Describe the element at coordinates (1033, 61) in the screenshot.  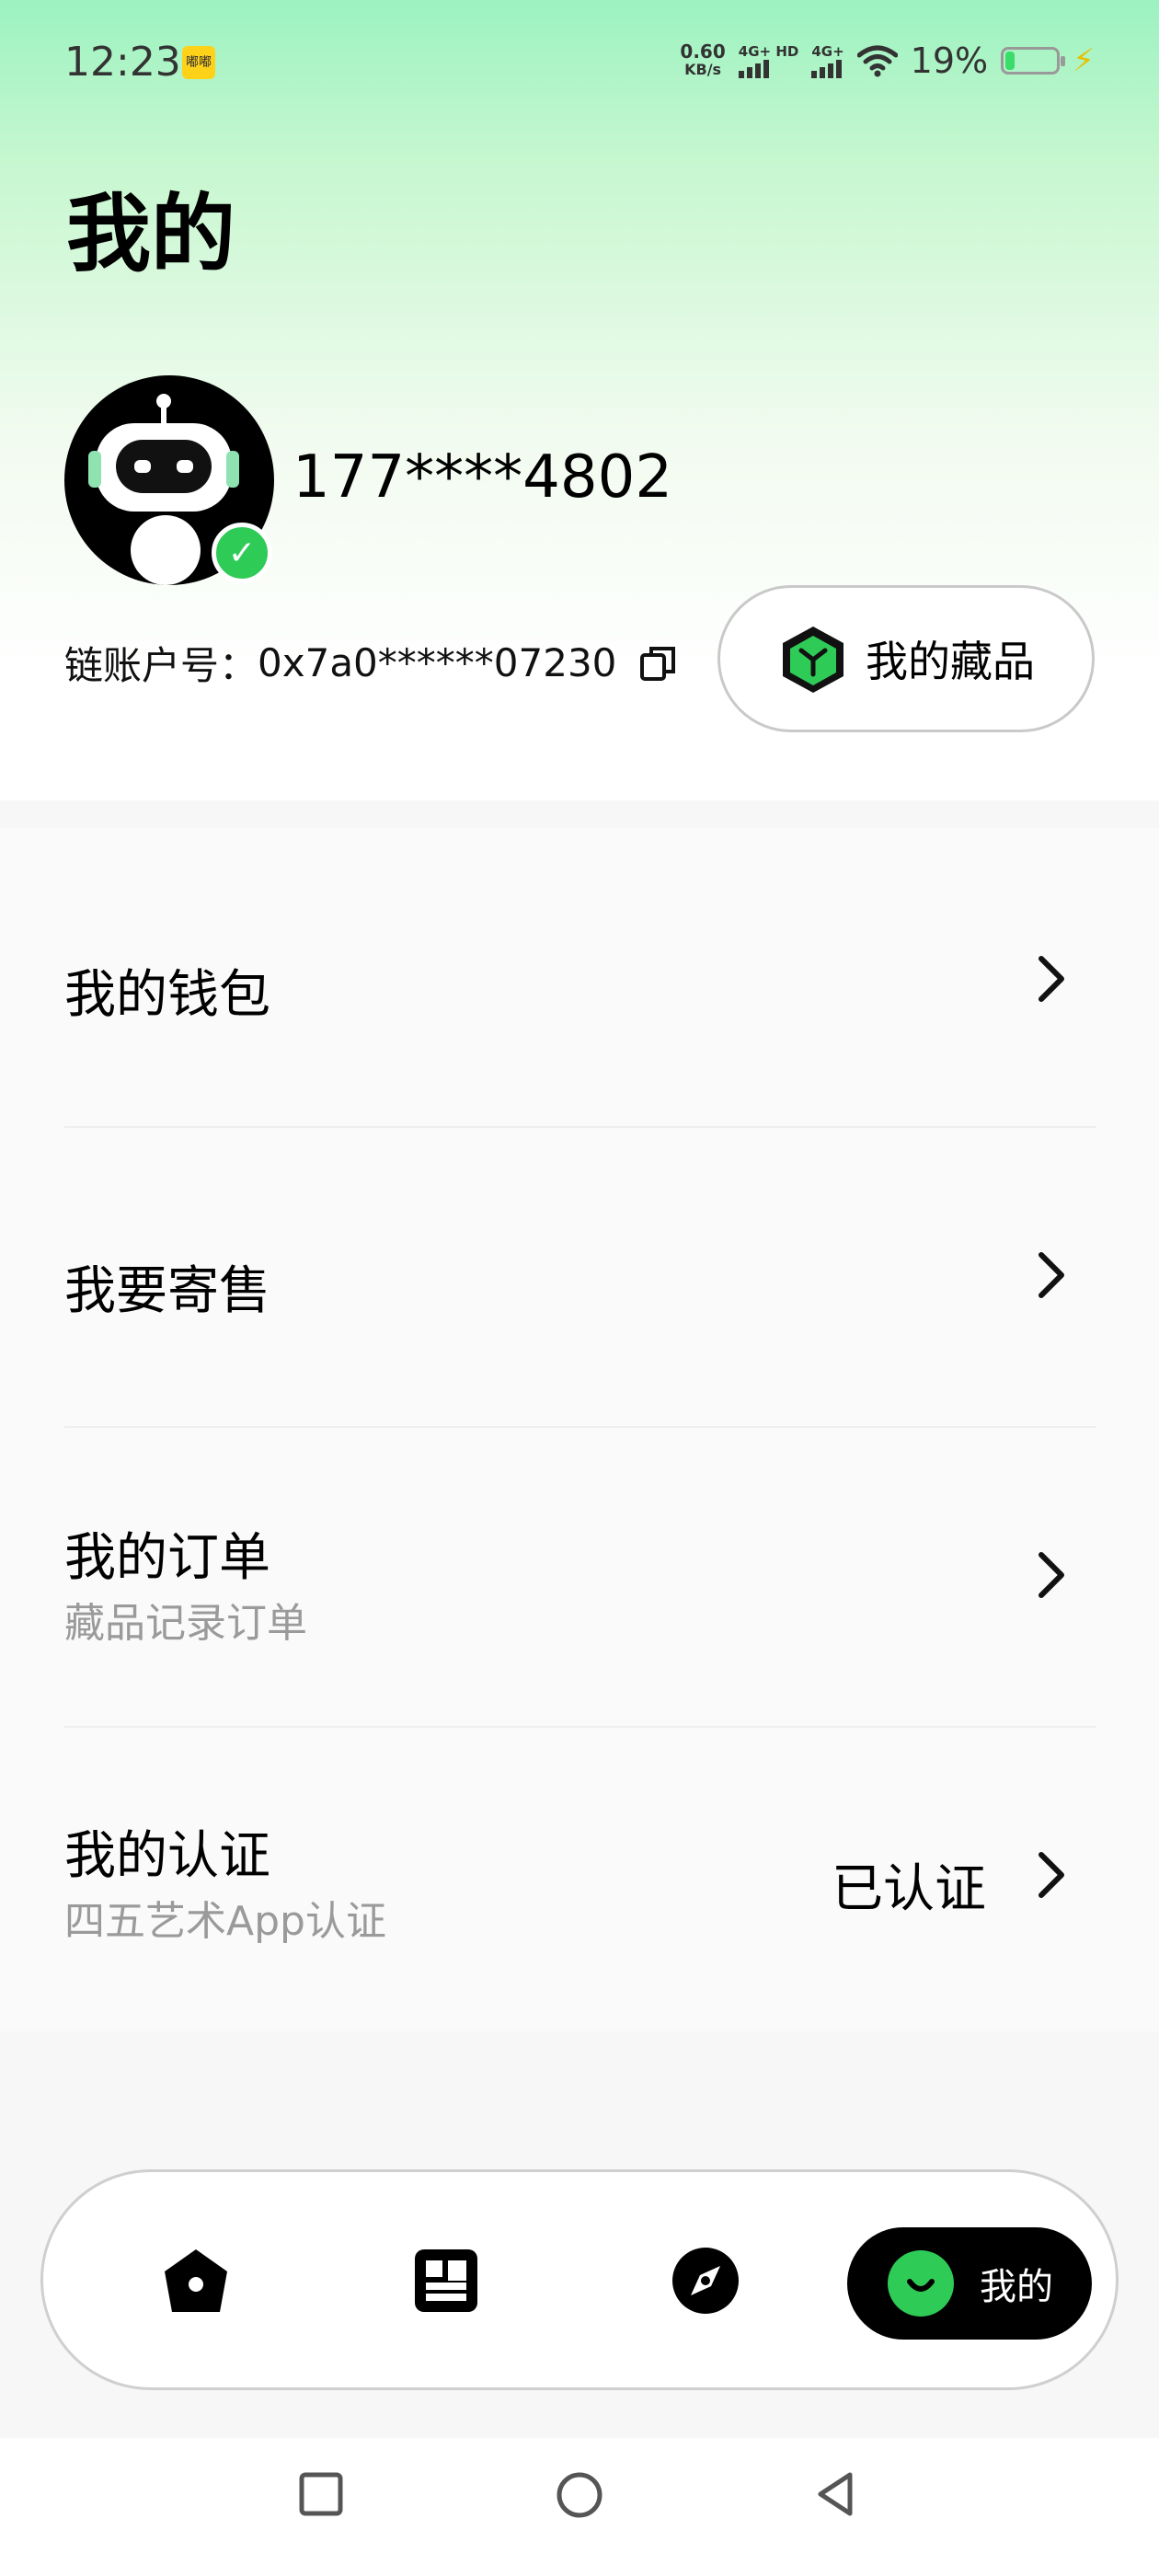
I see `battery-icon` at that location.